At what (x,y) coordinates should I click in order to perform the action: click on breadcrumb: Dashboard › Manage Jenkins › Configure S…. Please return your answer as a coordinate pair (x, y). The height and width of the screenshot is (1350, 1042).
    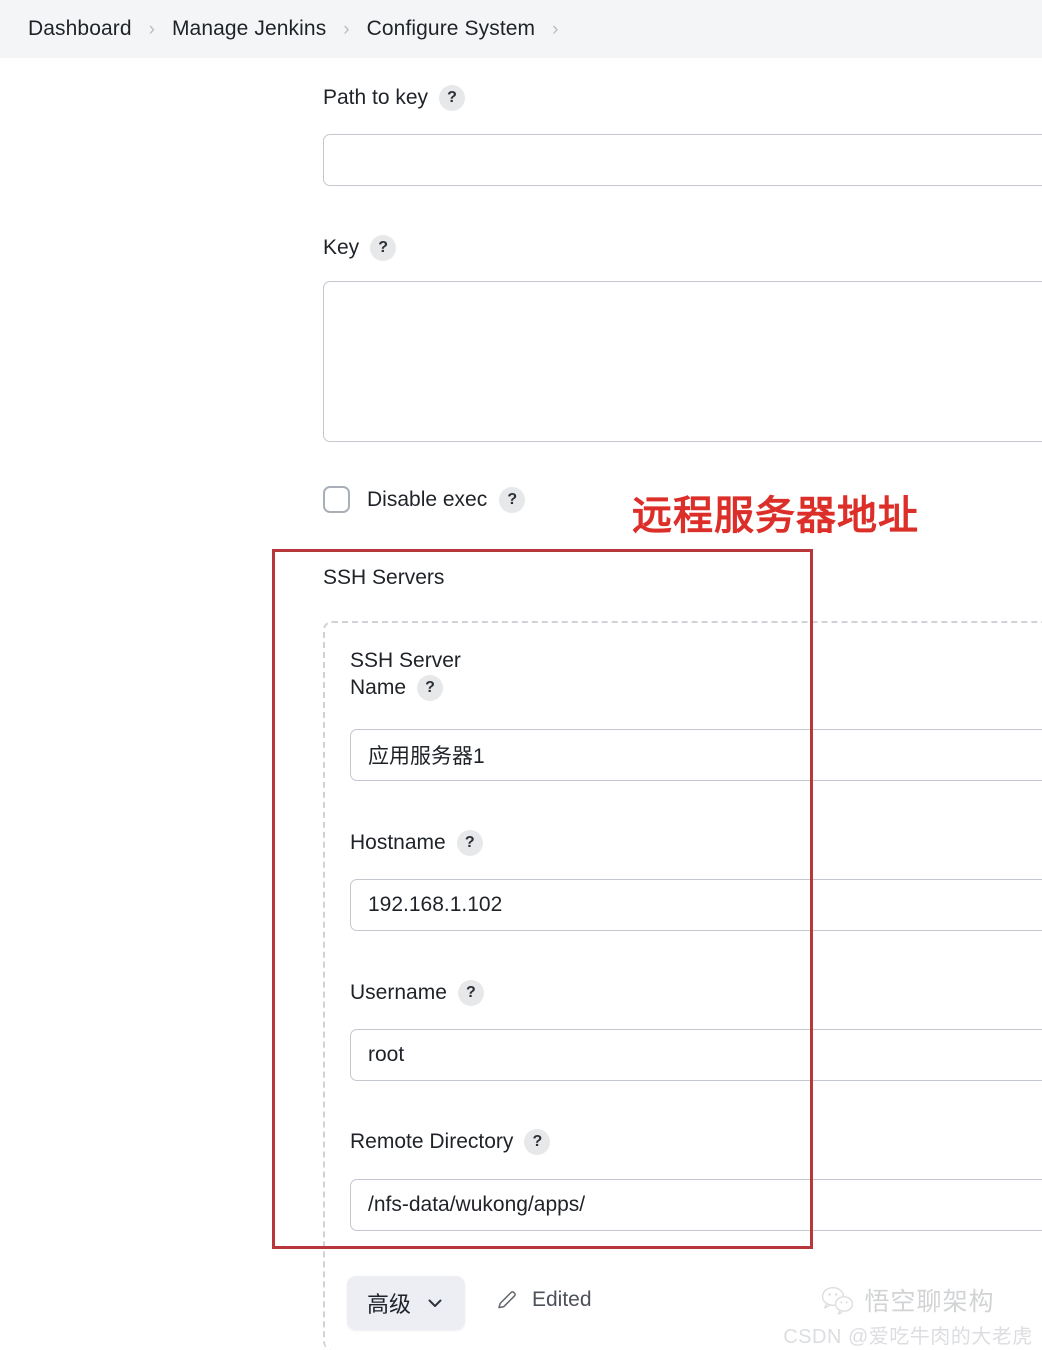
    Looking at the image, I should click on (521, 29).